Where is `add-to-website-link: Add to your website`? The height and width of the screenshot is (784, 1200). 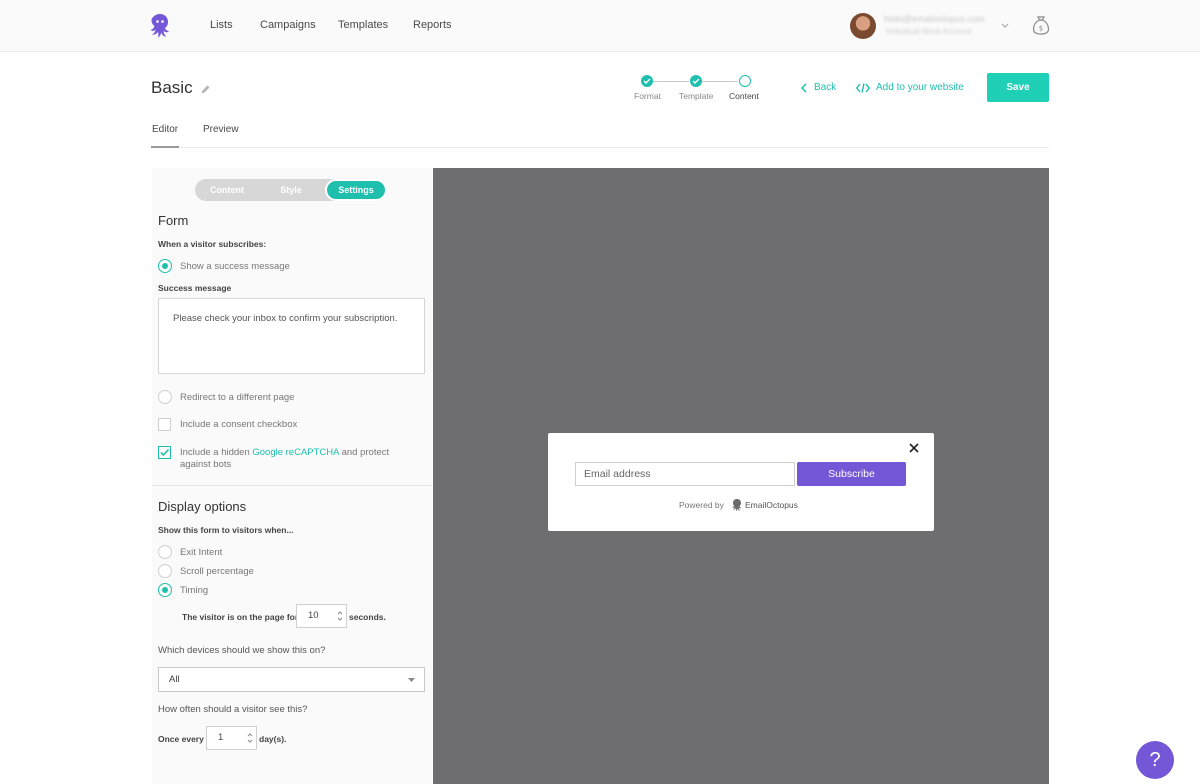
add-to-website-link: Add to your website is located at coordinates (910, 87).